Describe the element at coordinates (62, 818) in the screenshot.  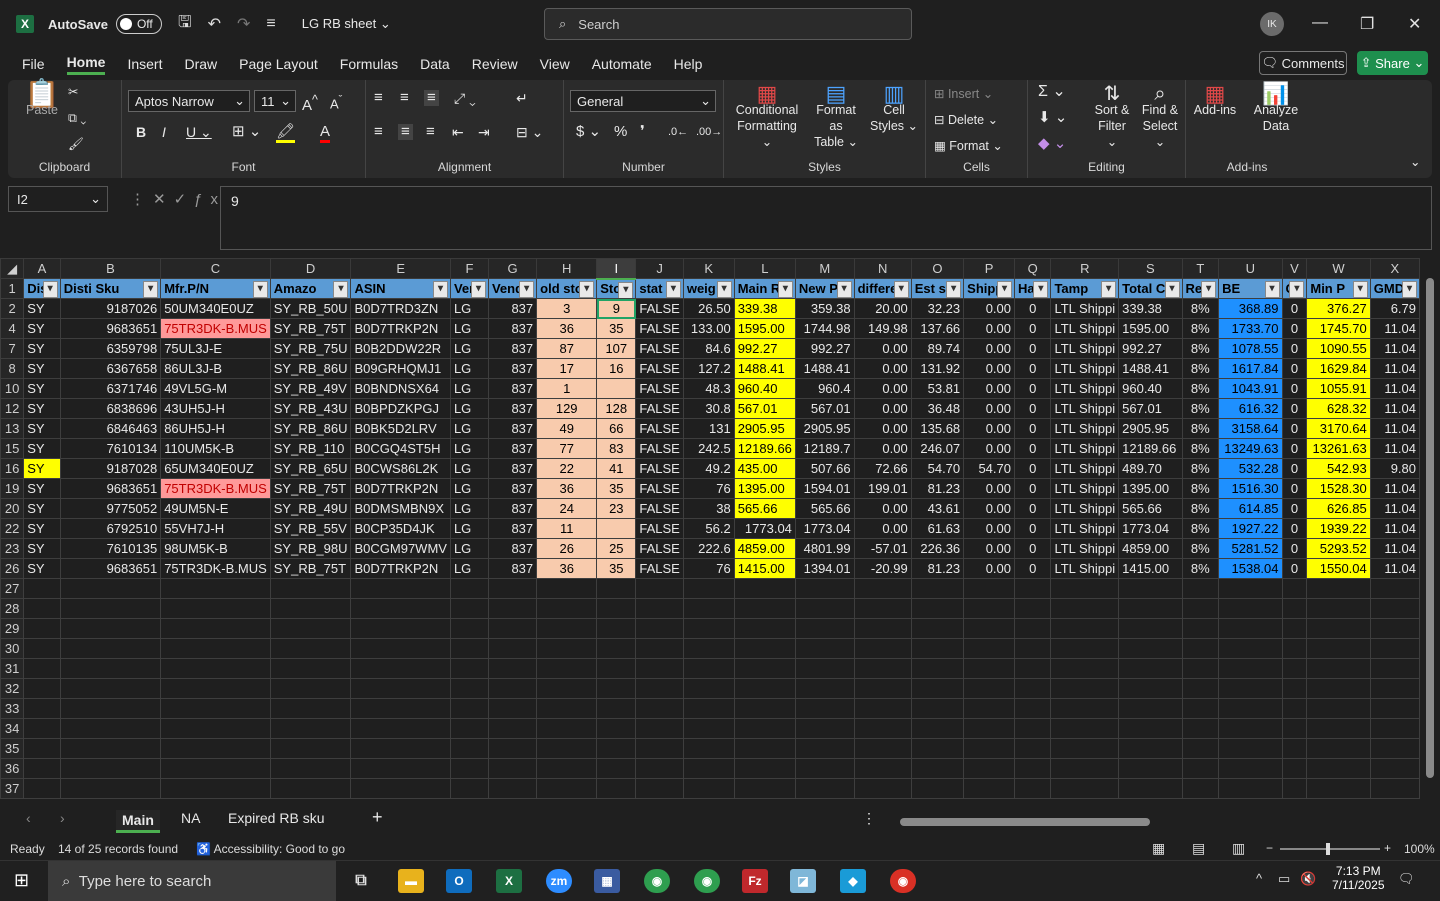
I see `next-sheet-icon: ›` at that location.